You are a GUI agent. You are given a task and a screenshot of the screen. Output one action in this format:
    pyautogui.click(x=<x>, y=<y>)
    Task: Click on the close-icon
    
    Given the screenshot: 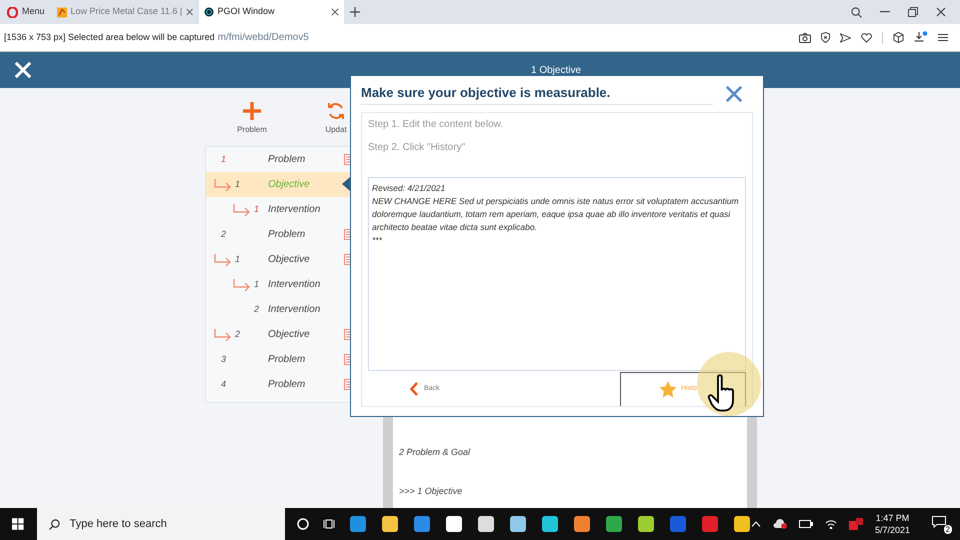 What is the action you would take?
    pyautogui.click(x=734, y=94)
    